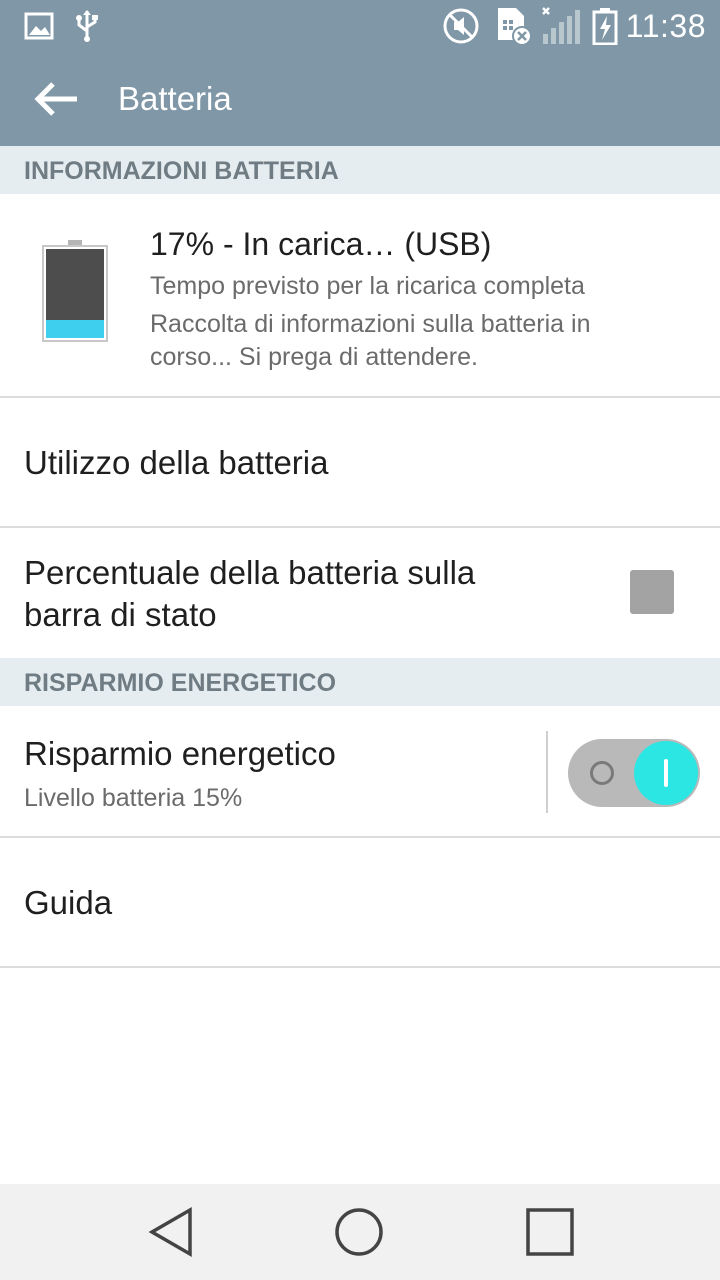  Describe the element at coordinates (360, 26) in the screenshot. I see `status-bar: 11:38` at that location.